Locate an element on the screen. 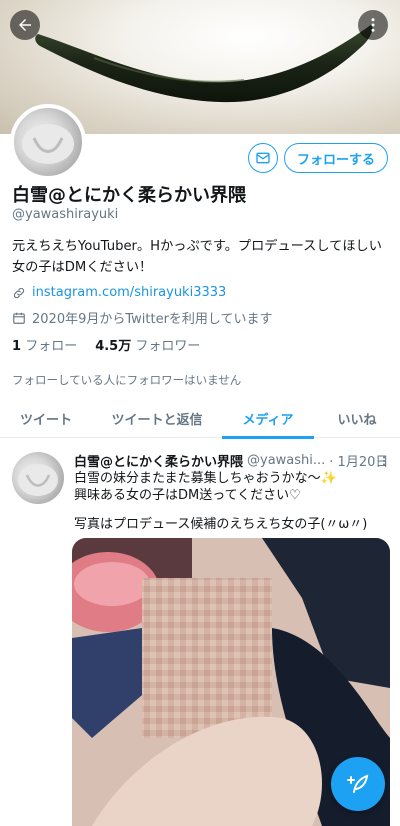  tweet-line-3: 写真はプロデュース候補のえちえち女の子(〃ω〃) is located at coordinates (221, 524).